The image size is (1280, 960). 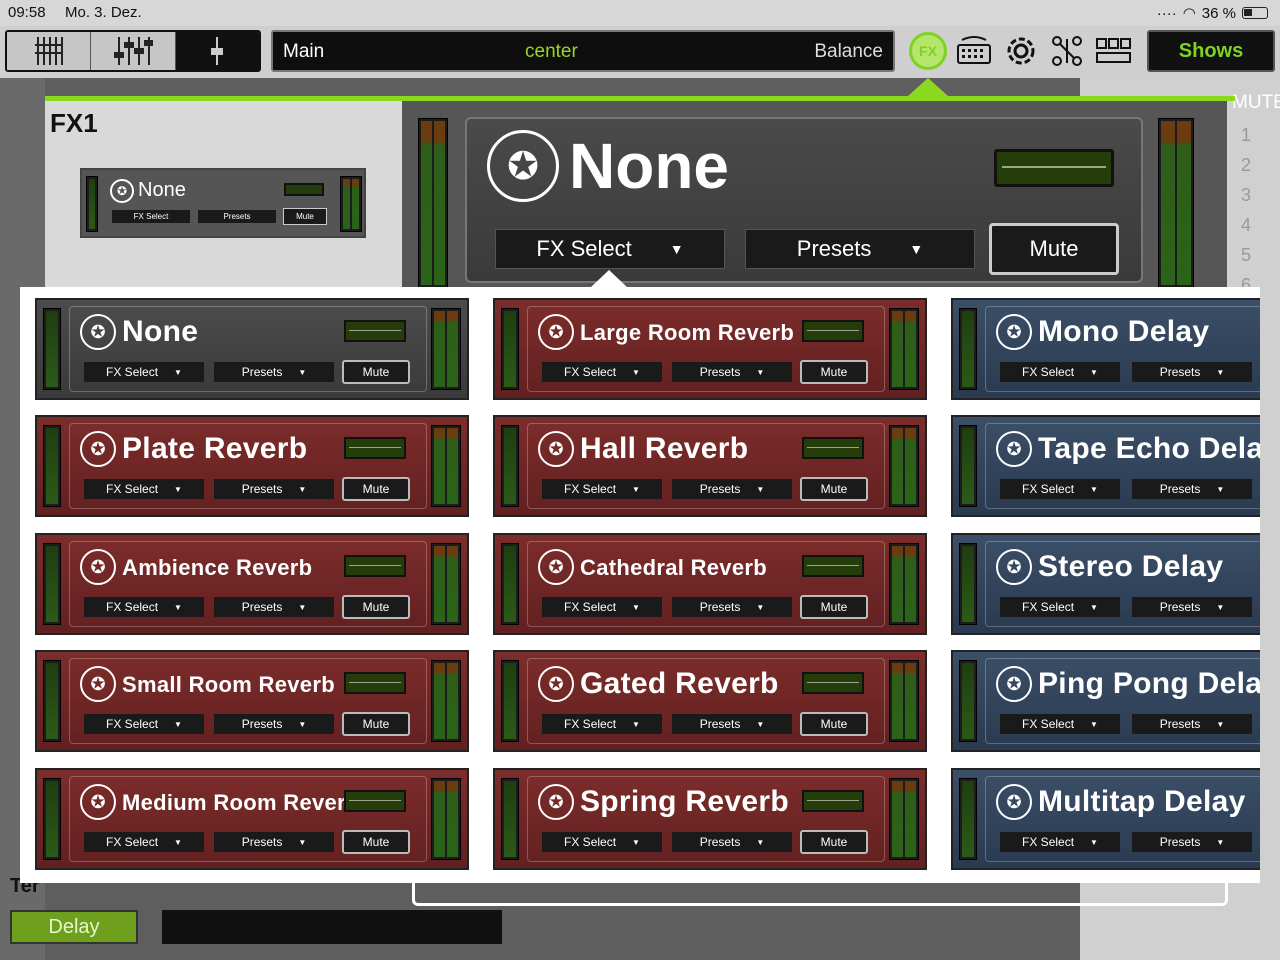 I want to click on input-meter, so click(x=510, y=584).